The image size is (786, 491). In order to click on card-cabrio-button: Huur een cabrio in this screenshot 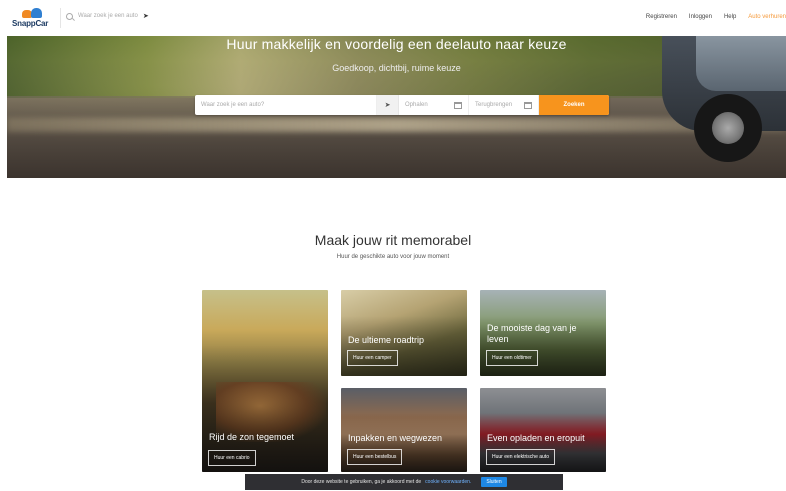, I will do `click(232, 458)`.